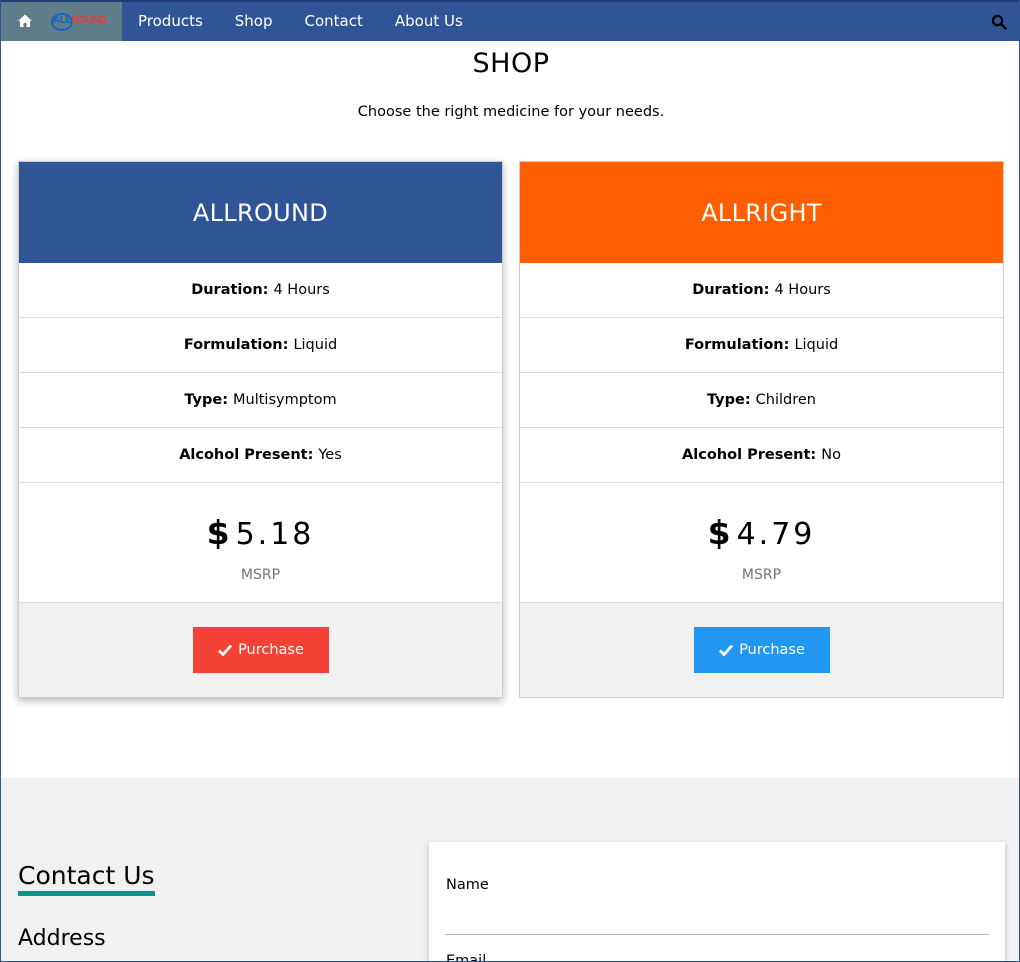 The width and height of the screenshot is (1020, 962). I want to click on address-label: Address, so click(62, 938).